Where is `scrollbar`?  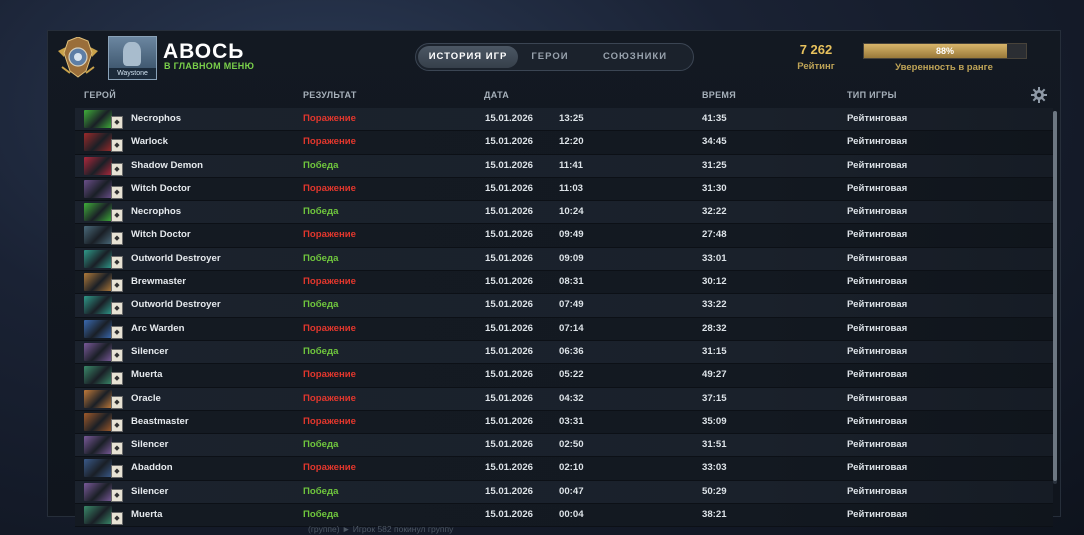
scrollbar is located at coordinates (1055, 297).